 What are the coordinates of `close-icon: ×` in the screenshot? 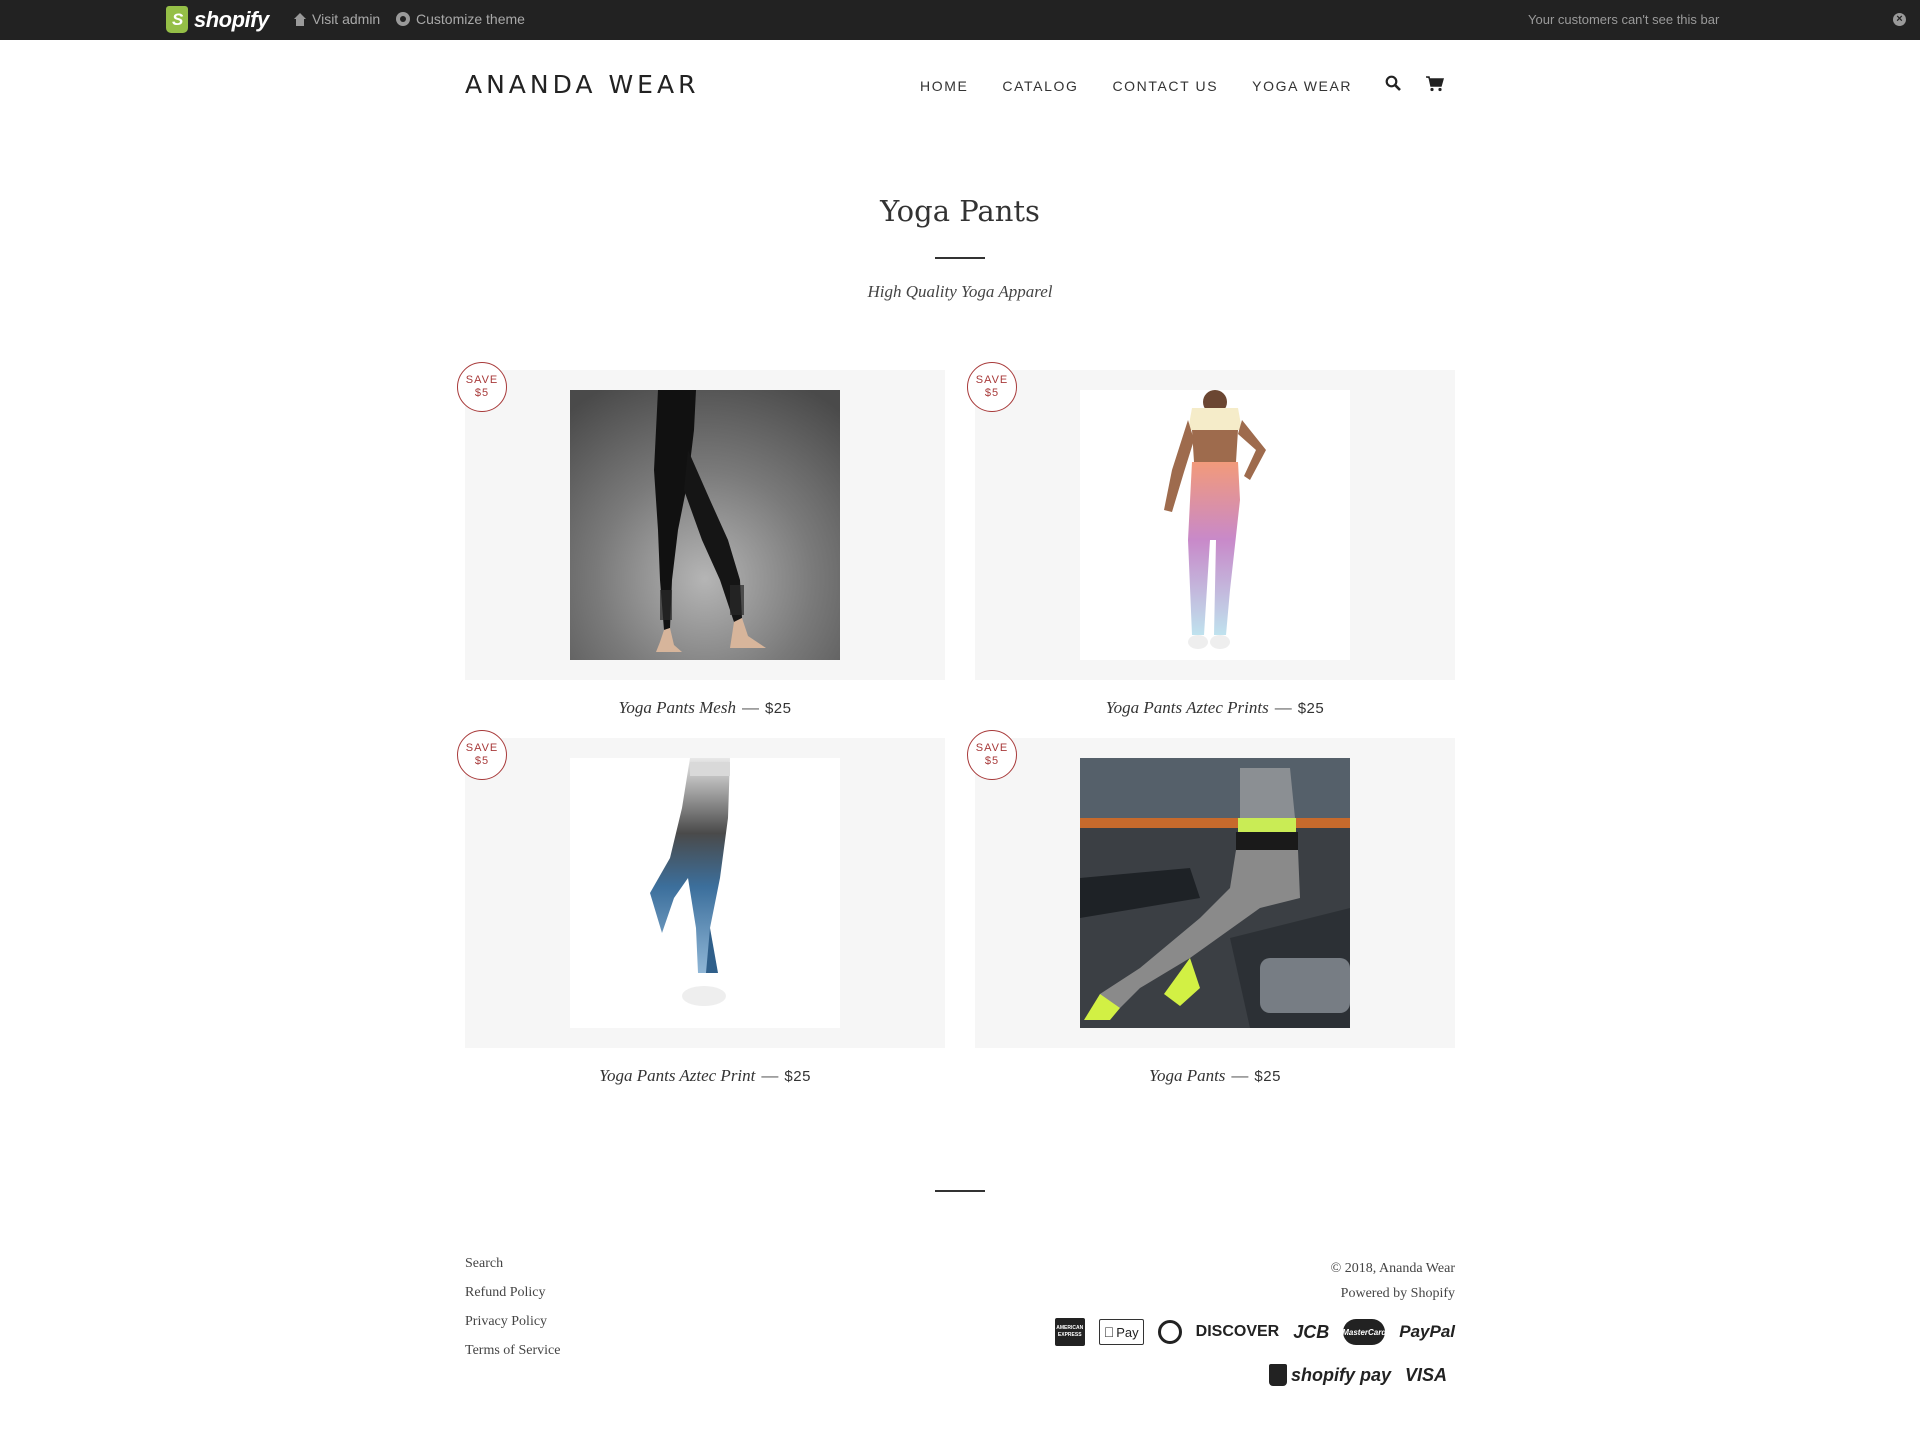 It's located at (1899, 19).